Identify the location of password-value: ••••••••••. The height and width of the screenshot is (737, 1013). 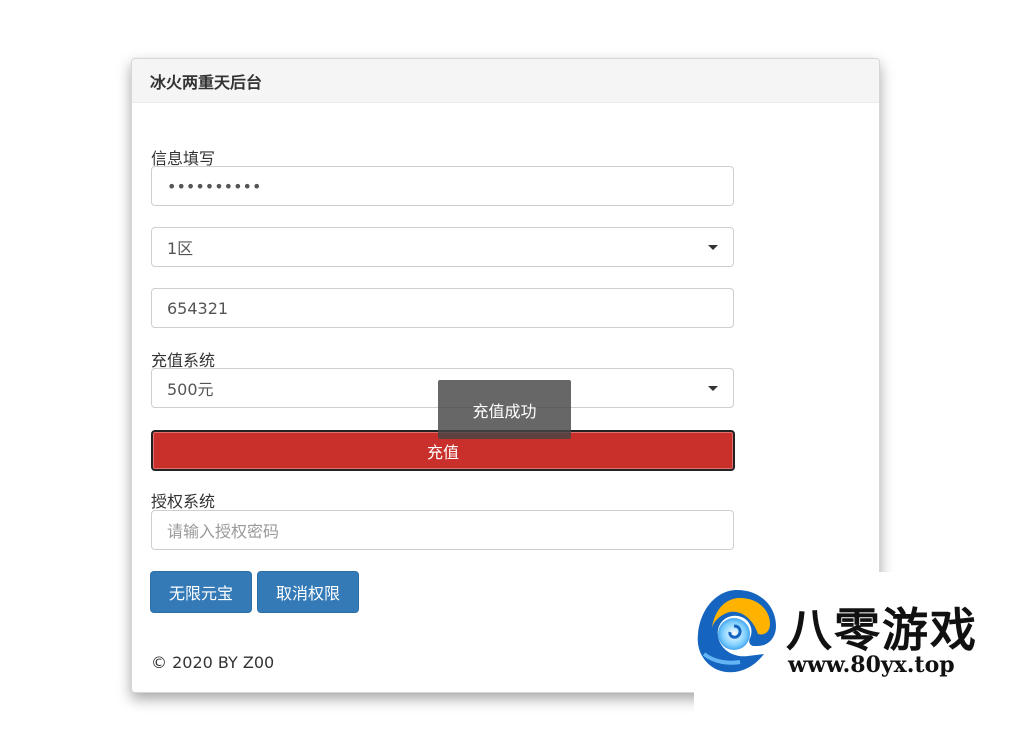
(214, 186).